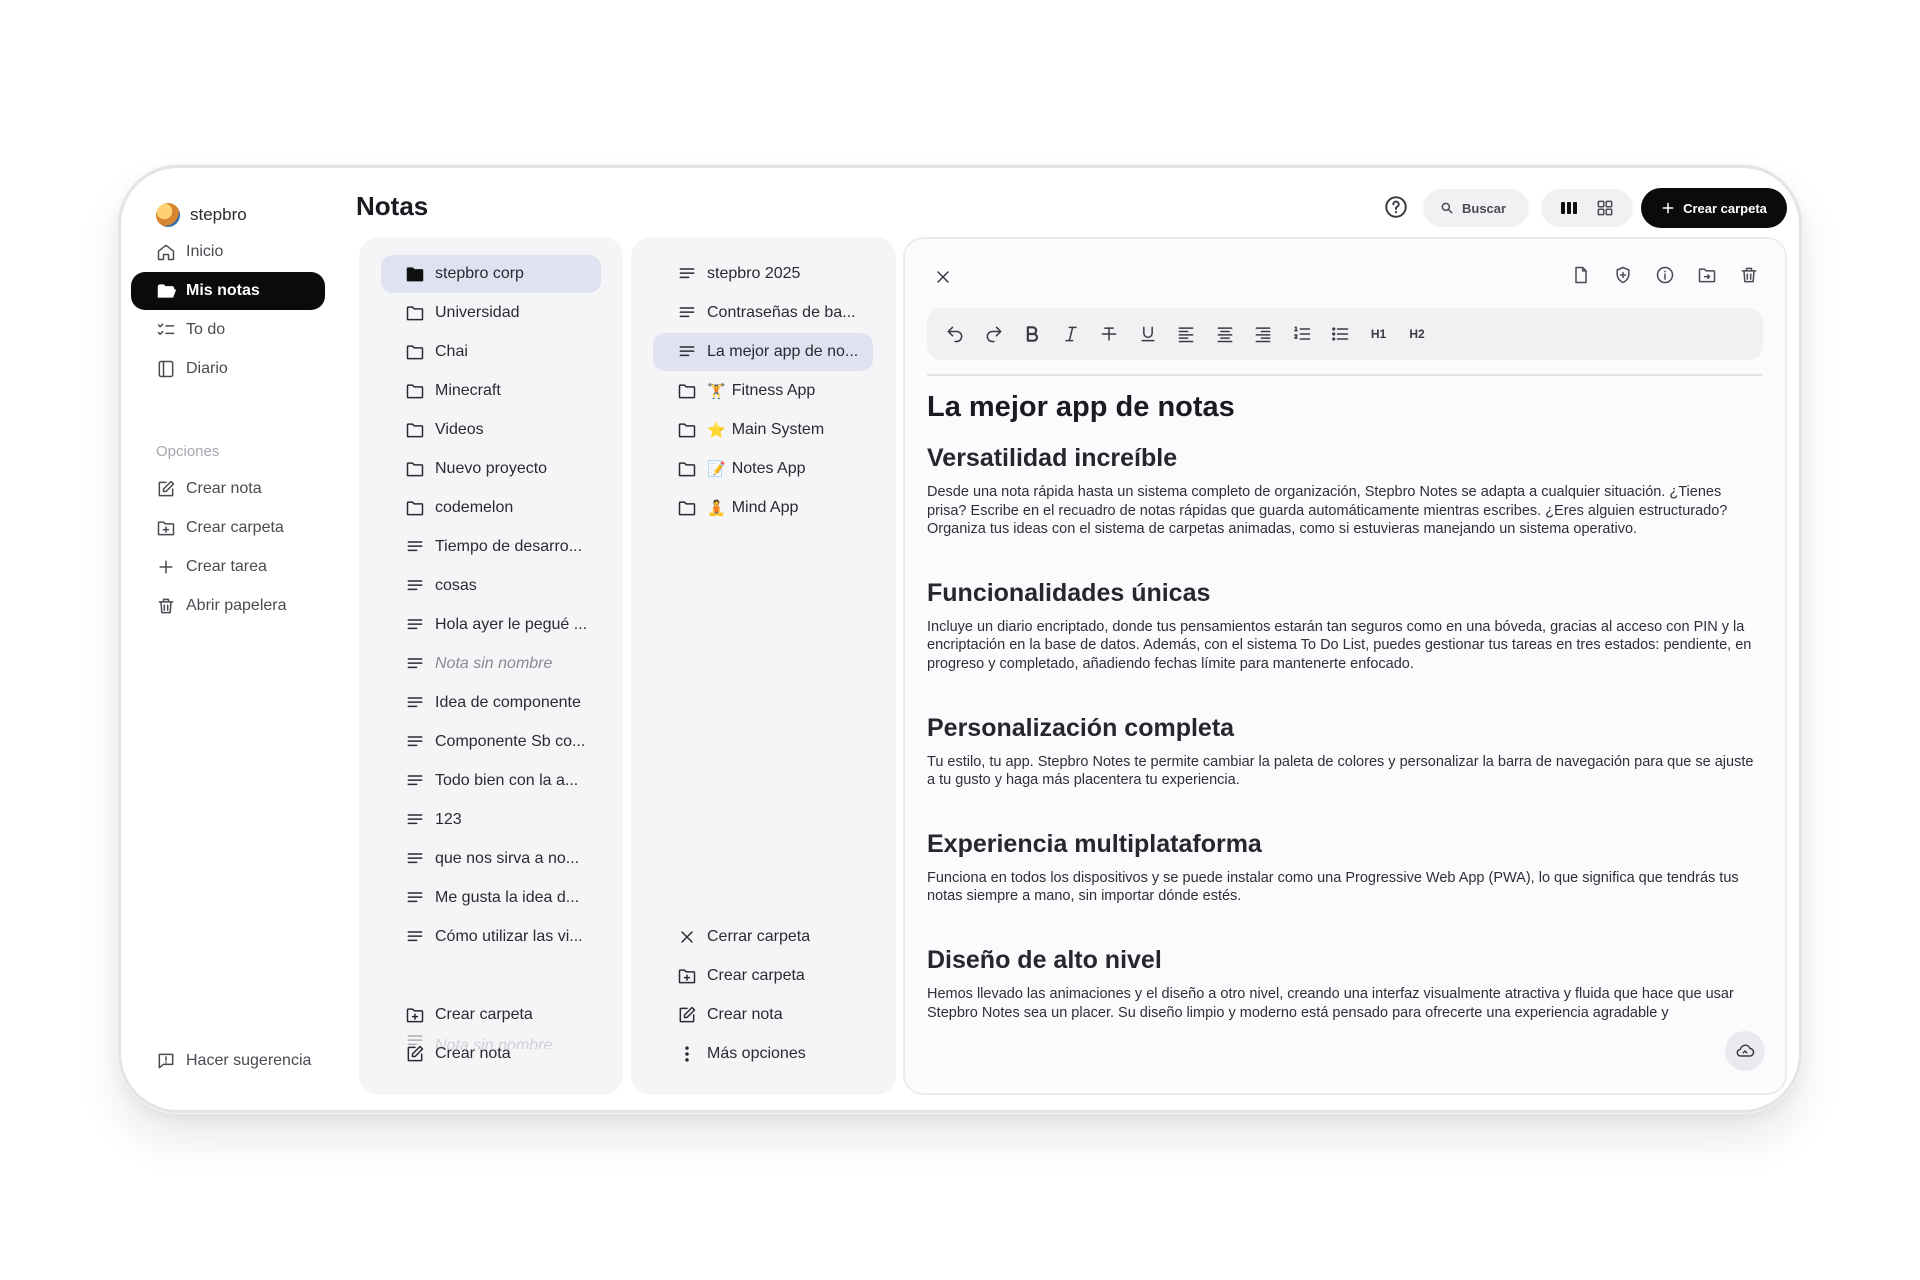  I want to click on col1-crear-nota: Crear nota, so click(491, 1054).